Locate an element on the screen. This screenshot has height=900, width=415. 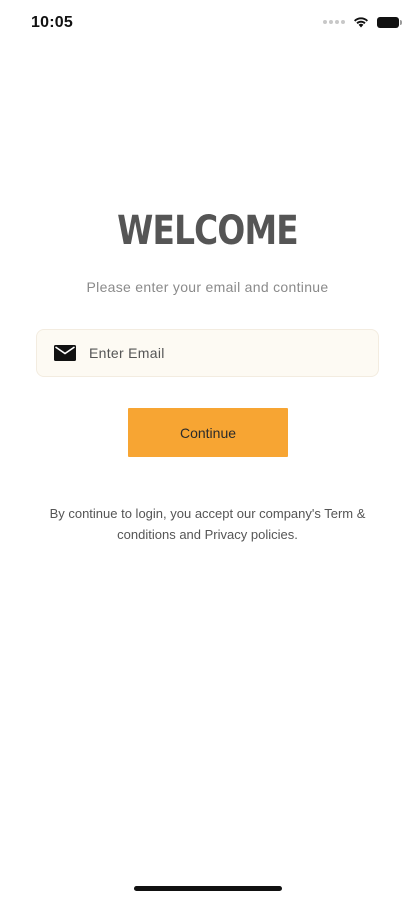
cellular-dots-icon is located at coordinates (334, 22).